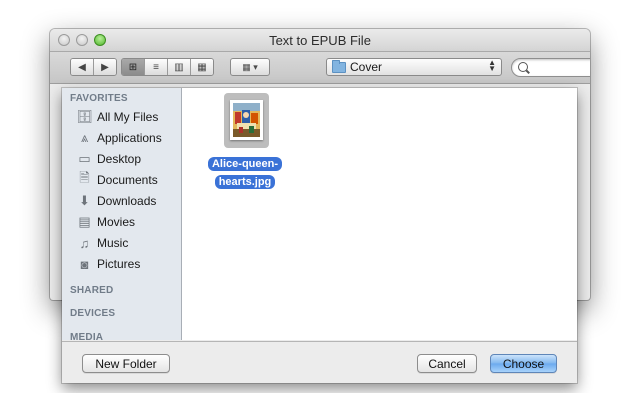 Image resolution: width=640 pixels, height=393 pixels. I want to click on file-name-label: Alice-queen- hearts.jpg, so click(245, 172).